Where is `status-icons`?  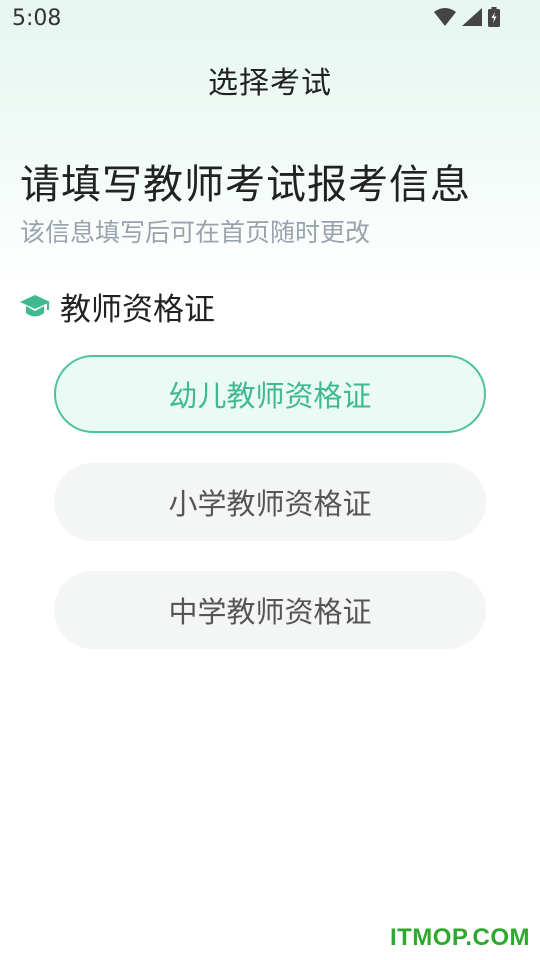
status-icons is located at coordinates (467, 17).